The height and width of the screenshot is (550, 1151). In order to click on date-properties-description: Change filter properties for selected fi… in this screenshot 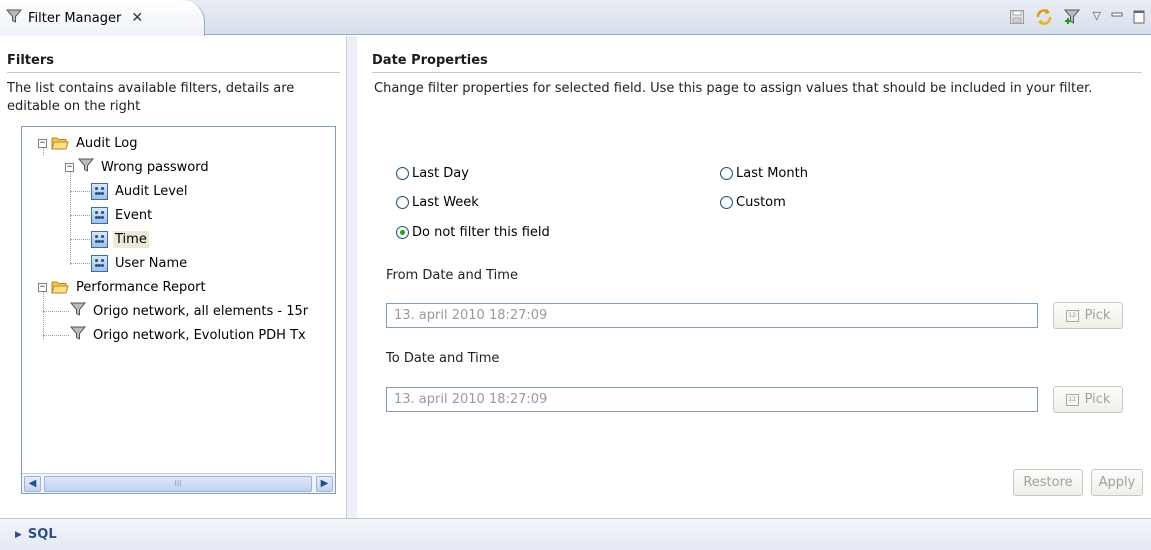, I will do `click(733, 88)`.